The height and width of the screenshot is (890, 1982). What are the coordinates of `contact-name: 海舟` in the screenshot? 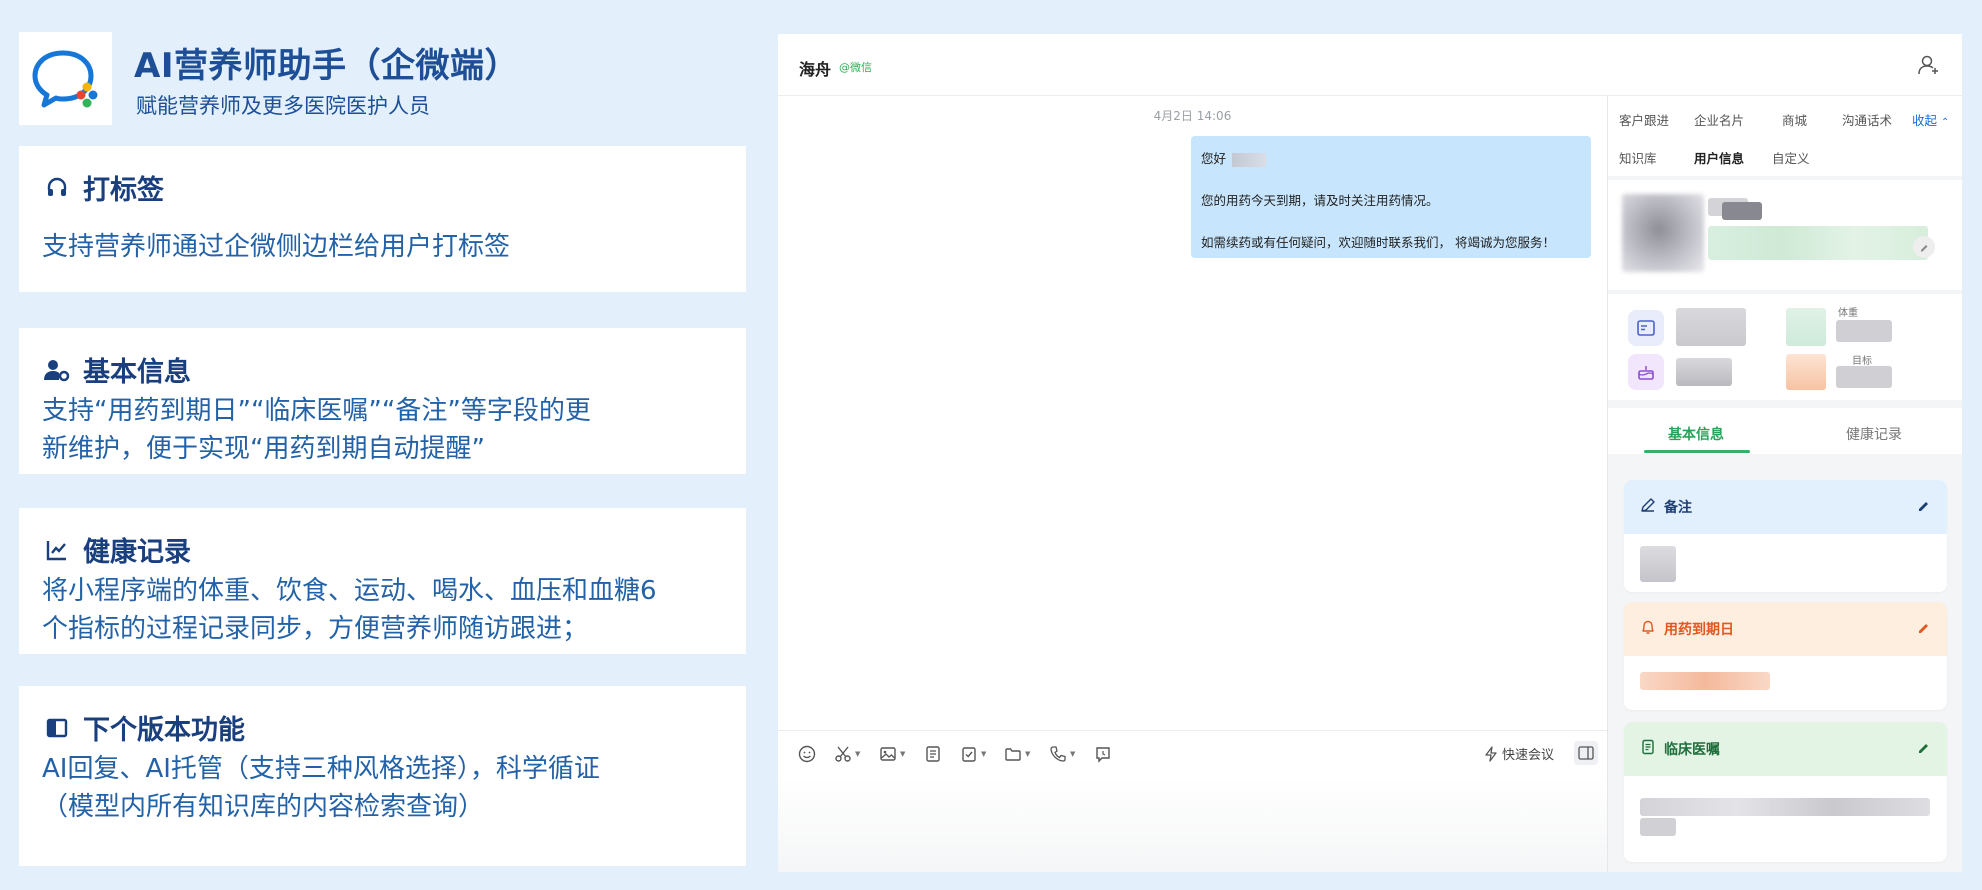 It's located at (815, 68).